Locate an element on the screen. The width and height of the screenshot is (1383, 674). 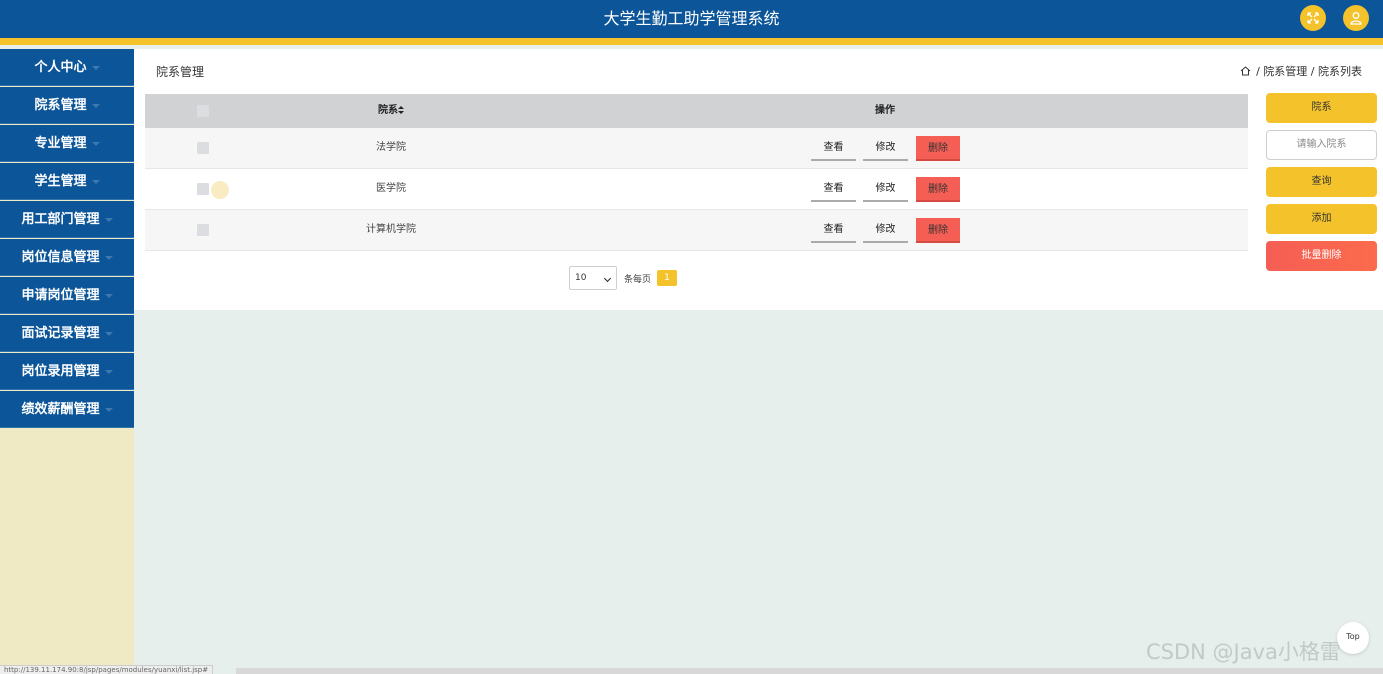
sidebar-item-job-info: 岗位信息管理 is located at coordinates (67, 257).